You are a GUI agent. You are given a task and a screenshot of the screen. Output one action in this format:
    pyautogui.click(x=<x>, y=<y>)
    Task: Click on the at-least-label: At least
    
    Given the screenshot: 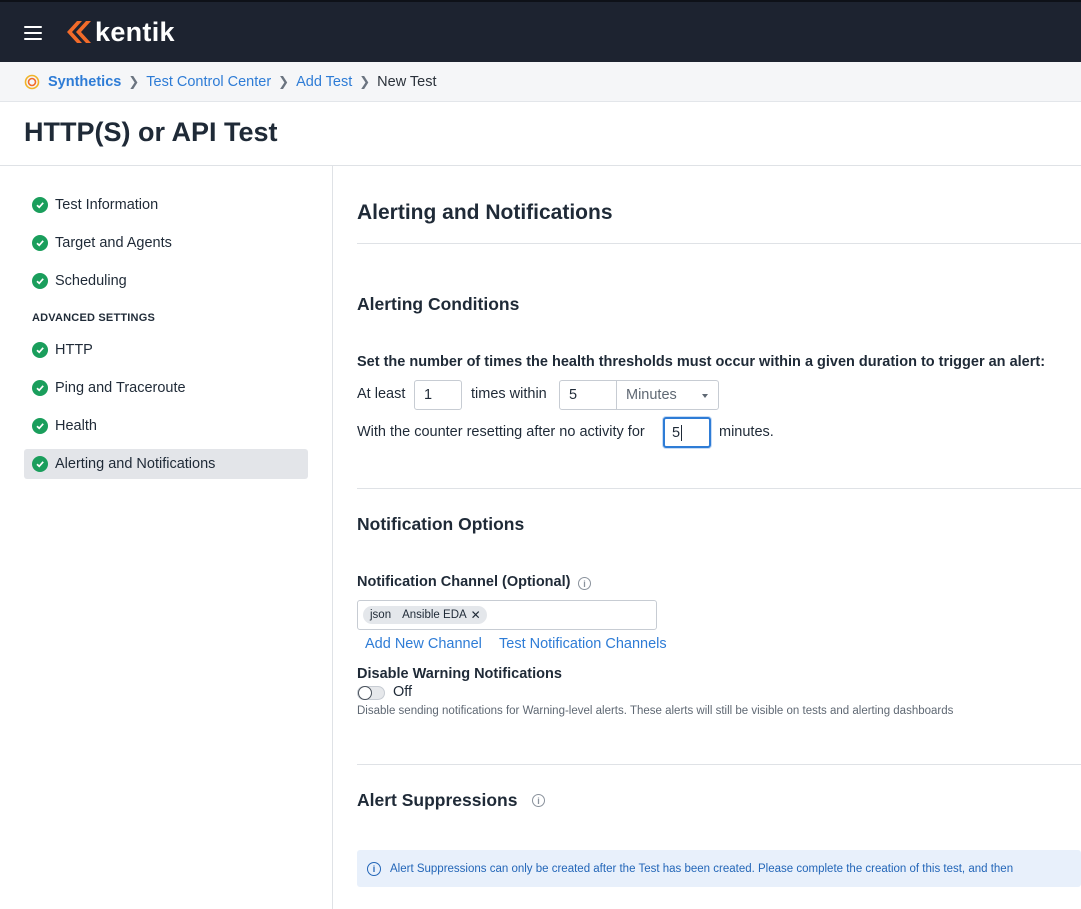 What is the action you would take?
    pyautogui.click(x=381, y=394)
    